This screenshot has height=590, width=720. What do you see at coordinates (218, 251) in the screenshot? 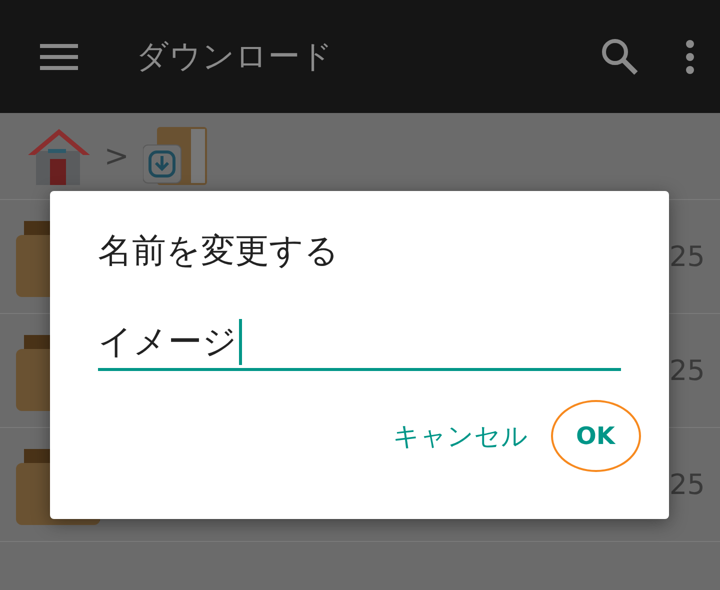
I see `dialog-title: 名前を変更する` at bounding box center [218, 251].